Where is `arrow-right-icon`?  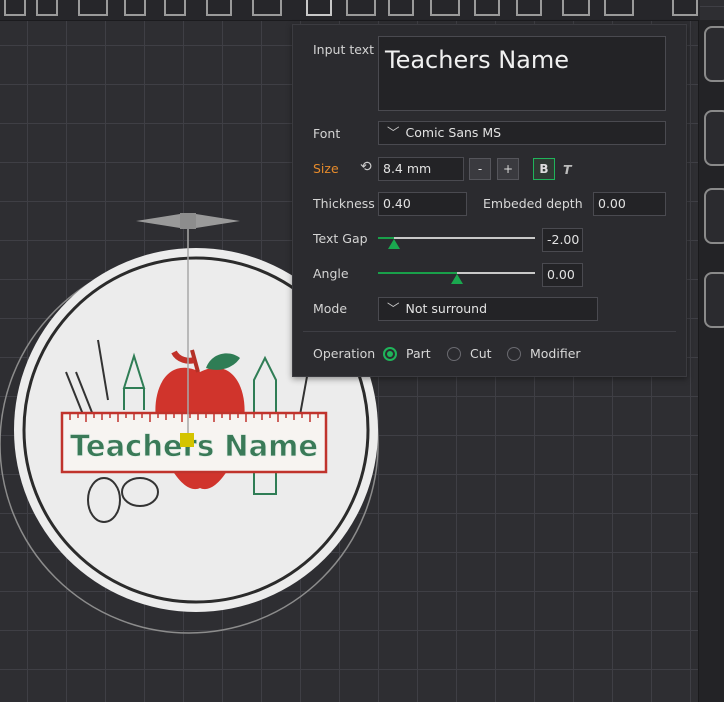 arrow-right-icon is located at coordinates (218, 221).